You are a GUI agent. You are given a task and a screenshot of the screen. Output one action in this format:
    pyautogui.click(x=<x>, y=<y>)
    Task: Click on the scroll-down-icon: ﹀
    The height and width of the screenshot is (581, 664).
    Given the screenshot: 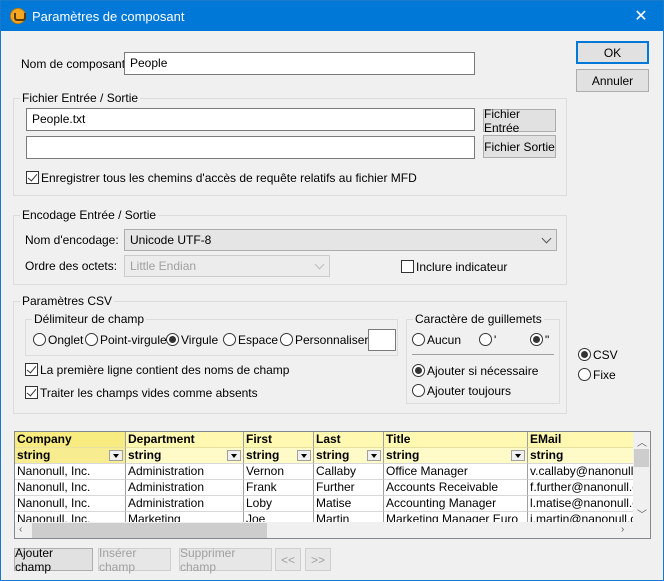 What is the action you would take?
    pyautogui.click(x=642, y=513)
    